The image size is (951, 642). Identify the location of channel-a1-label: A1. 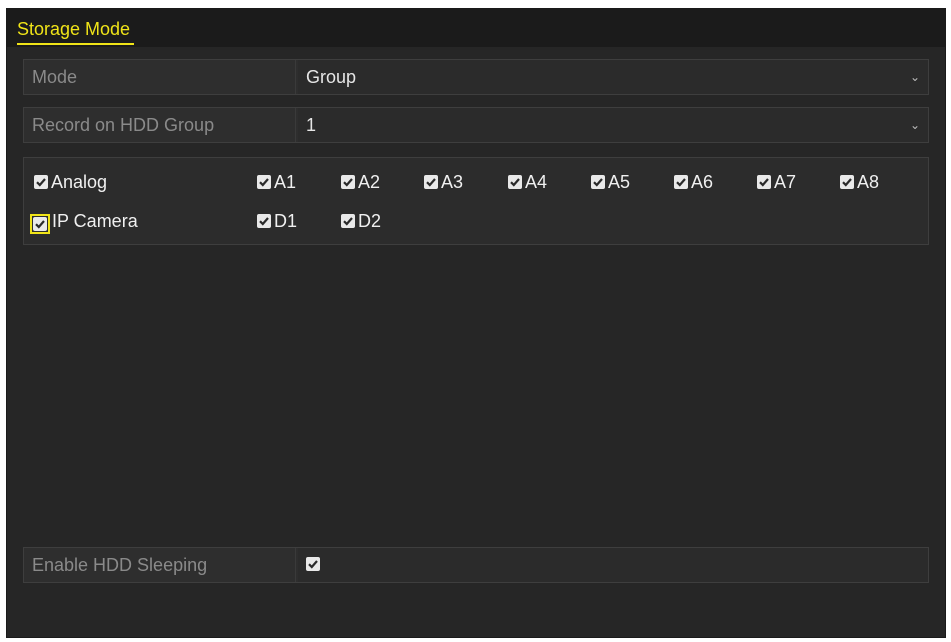
(285, 182).